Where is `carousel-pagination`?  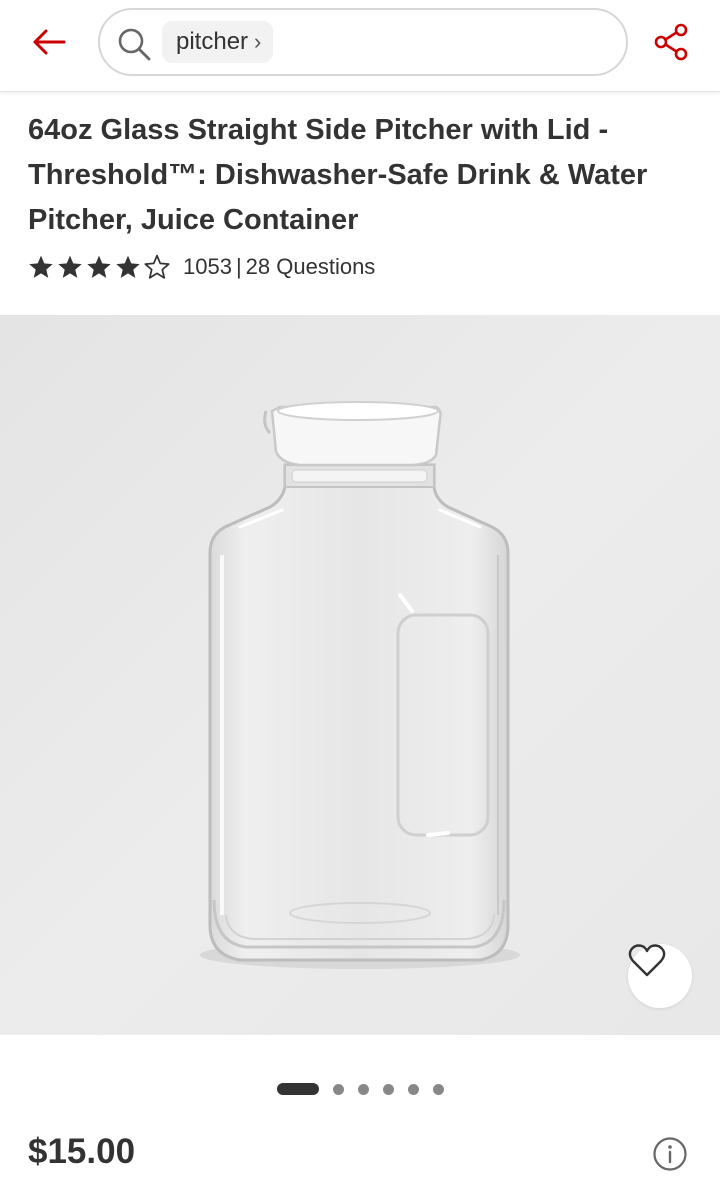
carousel-pagination is located at coordinates (367, 1089).